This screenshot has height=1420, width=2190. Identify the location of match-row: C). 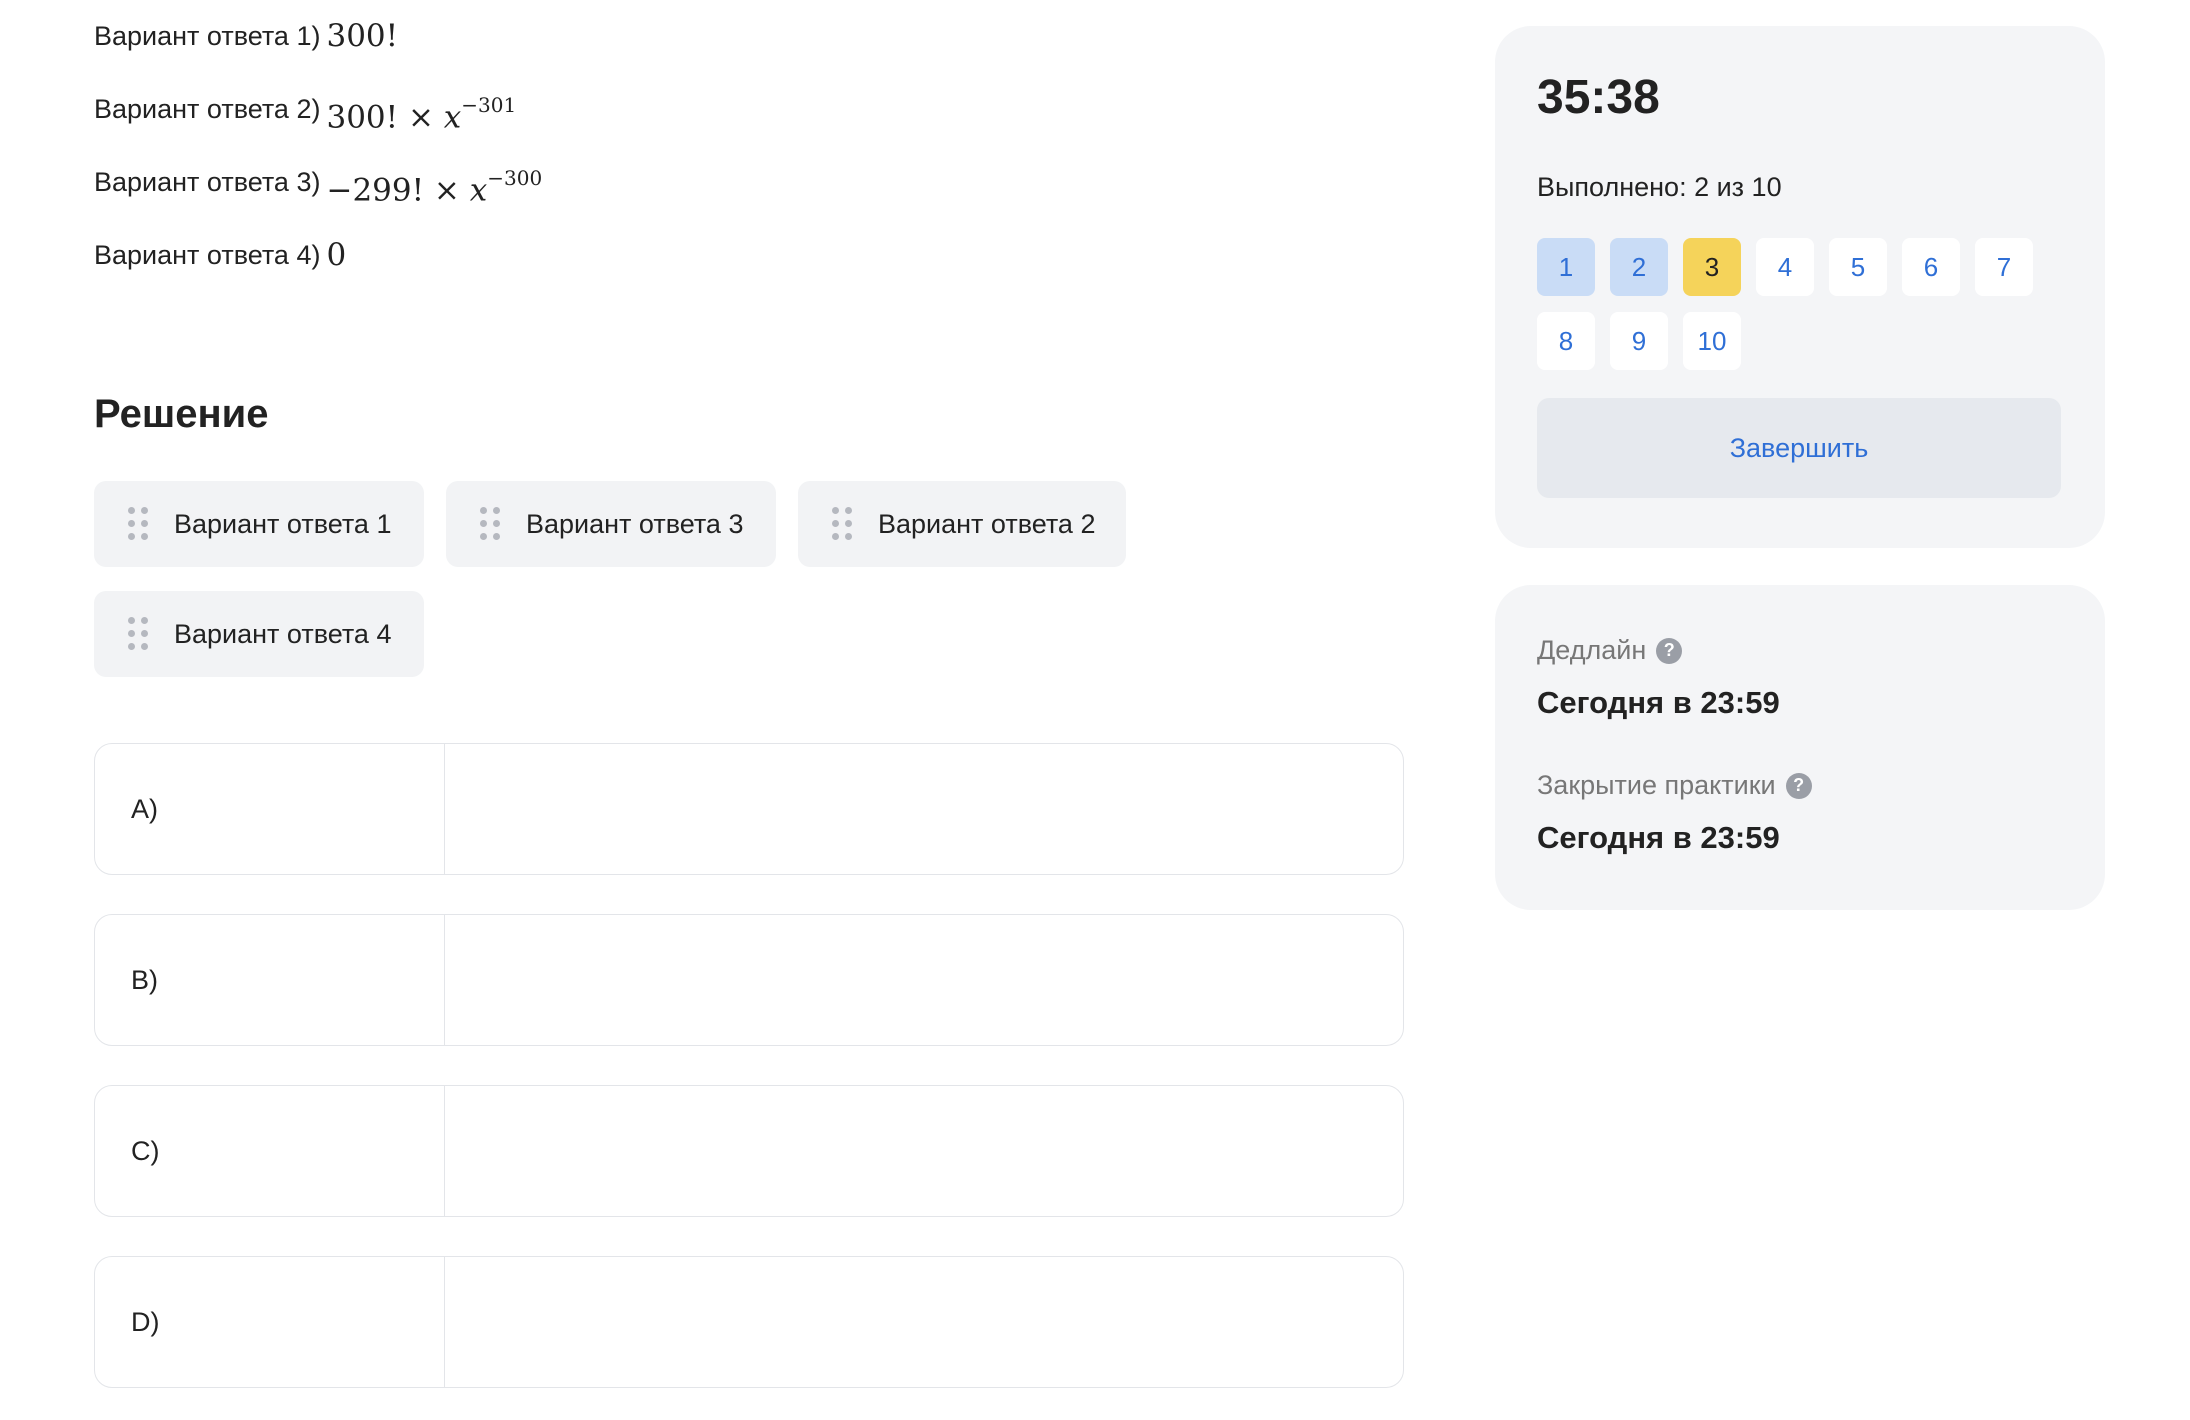
(749, 1151).